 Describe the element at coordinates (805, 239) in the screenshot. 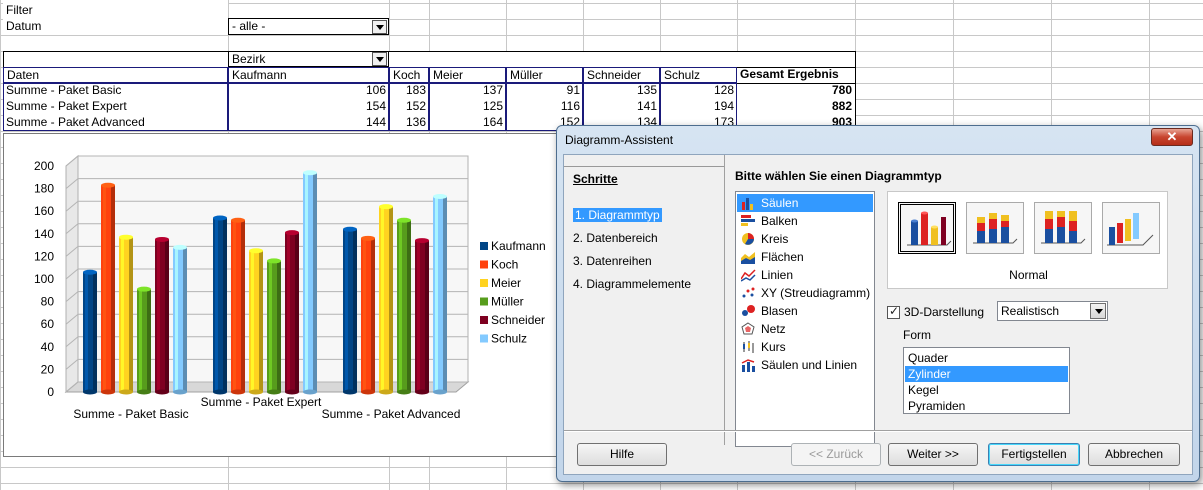

I see `chart-type-item: Kreis` at that location.